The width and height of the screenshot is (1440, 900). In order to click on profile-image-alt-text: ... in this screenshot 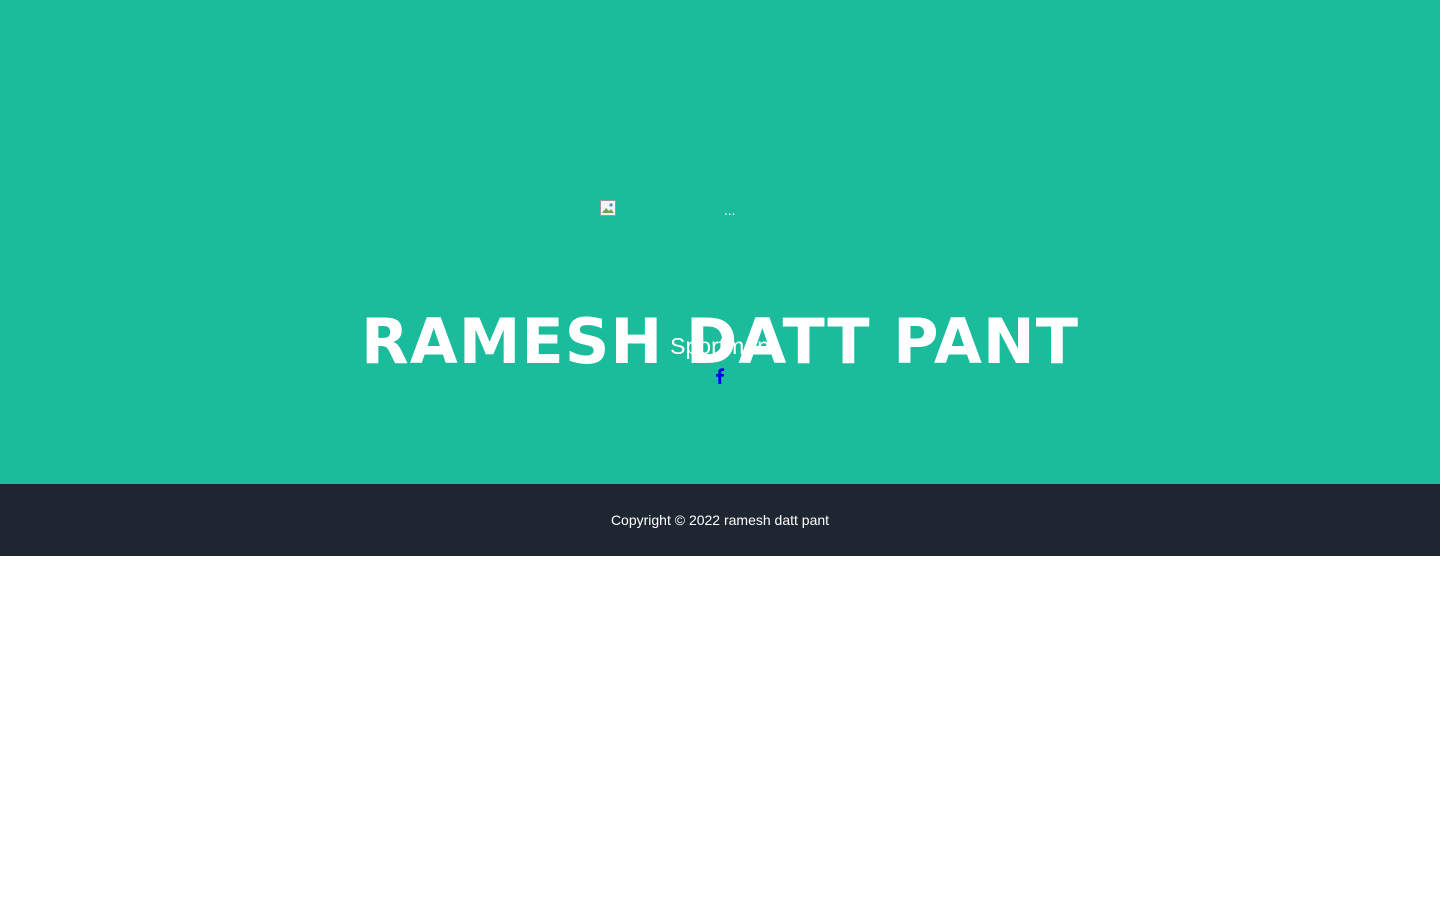, I will do `click(730, 211)`.